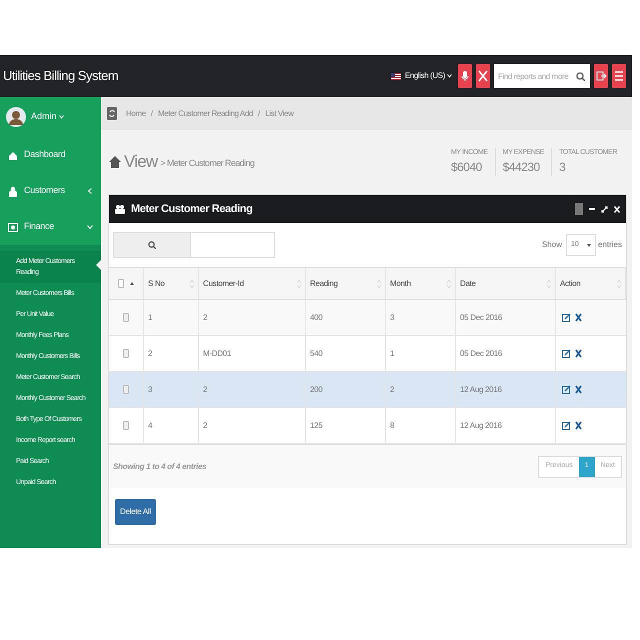  What do you see at coordinates (13, 227) in the screenshot?
I see `banknote-icon` at bounding box center [13, 227].